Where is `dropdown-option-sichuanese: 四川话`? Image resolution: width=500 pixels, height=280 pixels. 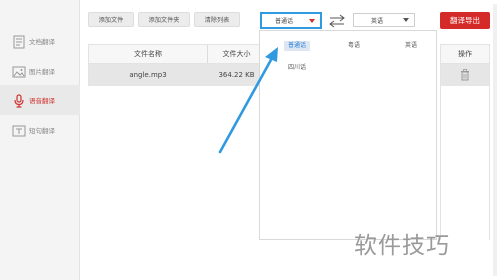 dropdown-option-sichuanese: 四川话 is located at coordinates (297, 68).